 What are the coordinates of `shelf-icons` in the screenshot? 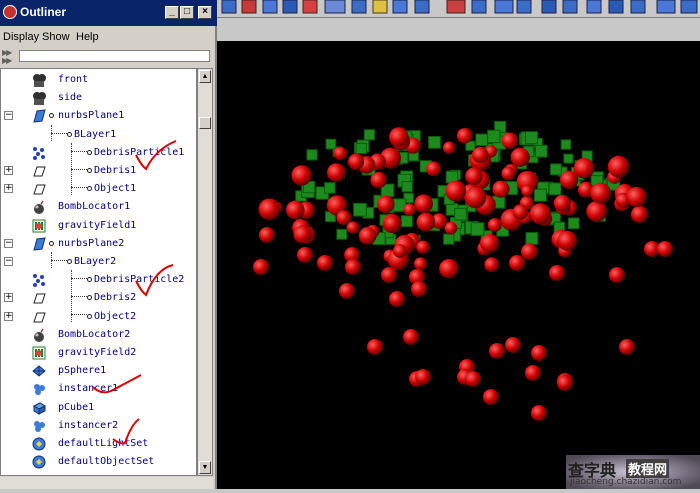 It's located at (458, 8).